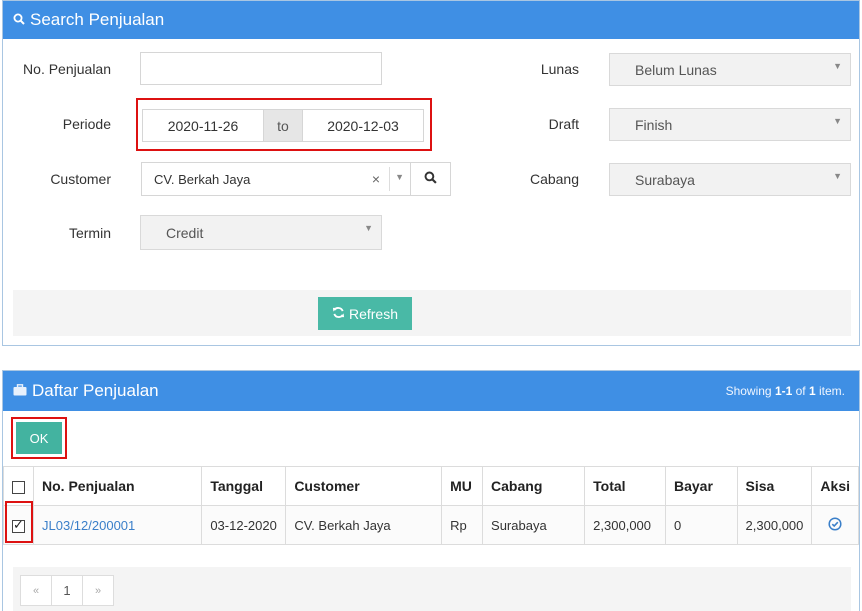  What do you see at coordinates (730, 69) in the screenshot?
I see `lunas-select: Belum Lunas ▼` at bounding box center [730, 69].